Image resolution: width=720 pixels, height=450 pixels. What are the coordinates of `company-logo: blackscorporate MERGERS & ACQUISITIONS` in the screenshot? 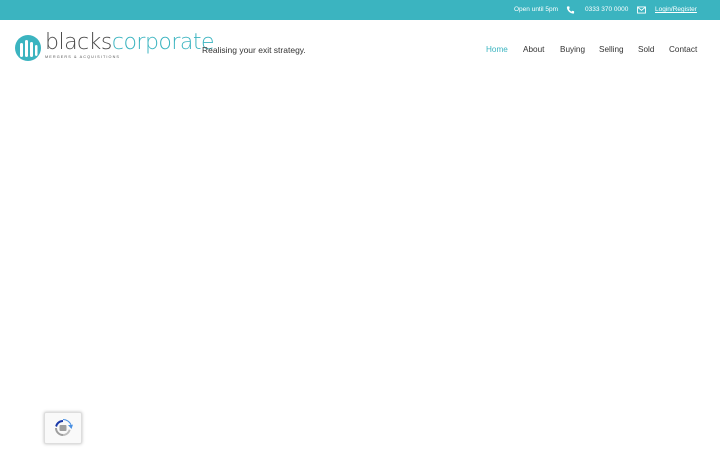 It's located at (114, 47).